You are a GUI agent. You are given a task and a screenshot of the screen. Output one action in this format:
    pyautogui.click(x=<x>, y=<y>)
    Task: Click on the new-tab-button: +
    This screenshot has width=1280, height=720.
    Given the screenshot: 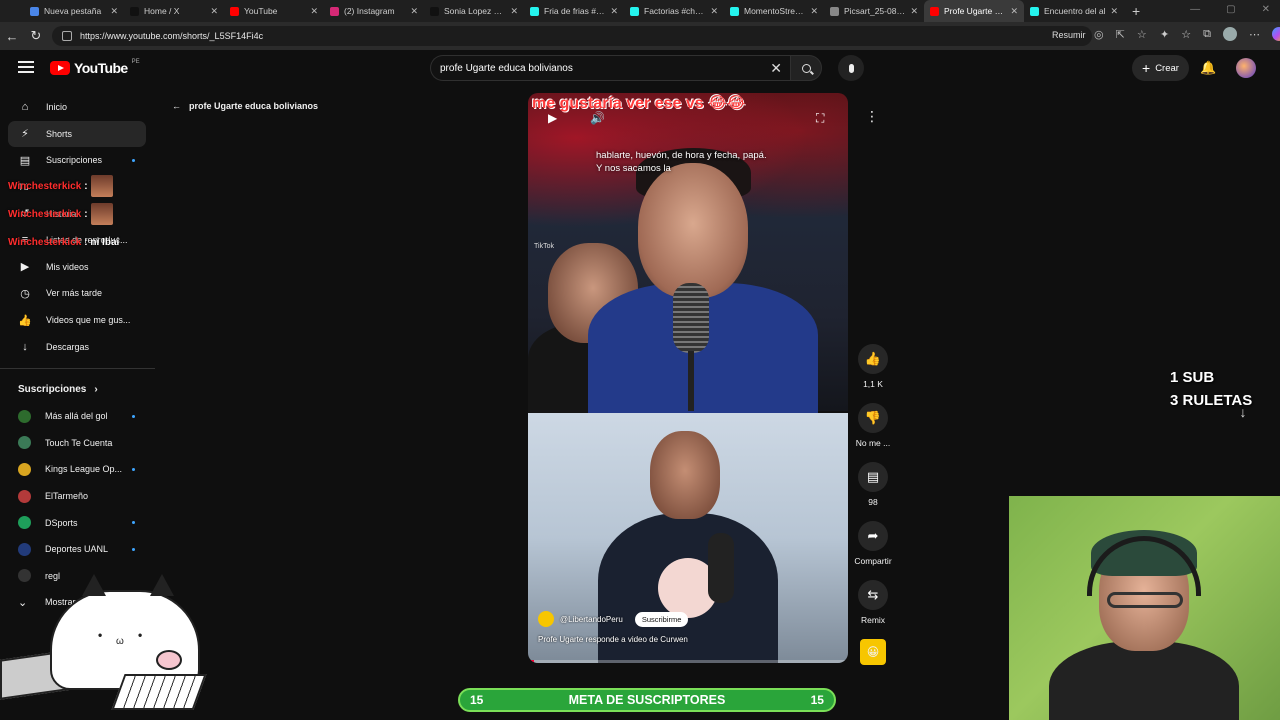 What is the action you would take?
    pyautogui.click(x=1136, y=11)
    